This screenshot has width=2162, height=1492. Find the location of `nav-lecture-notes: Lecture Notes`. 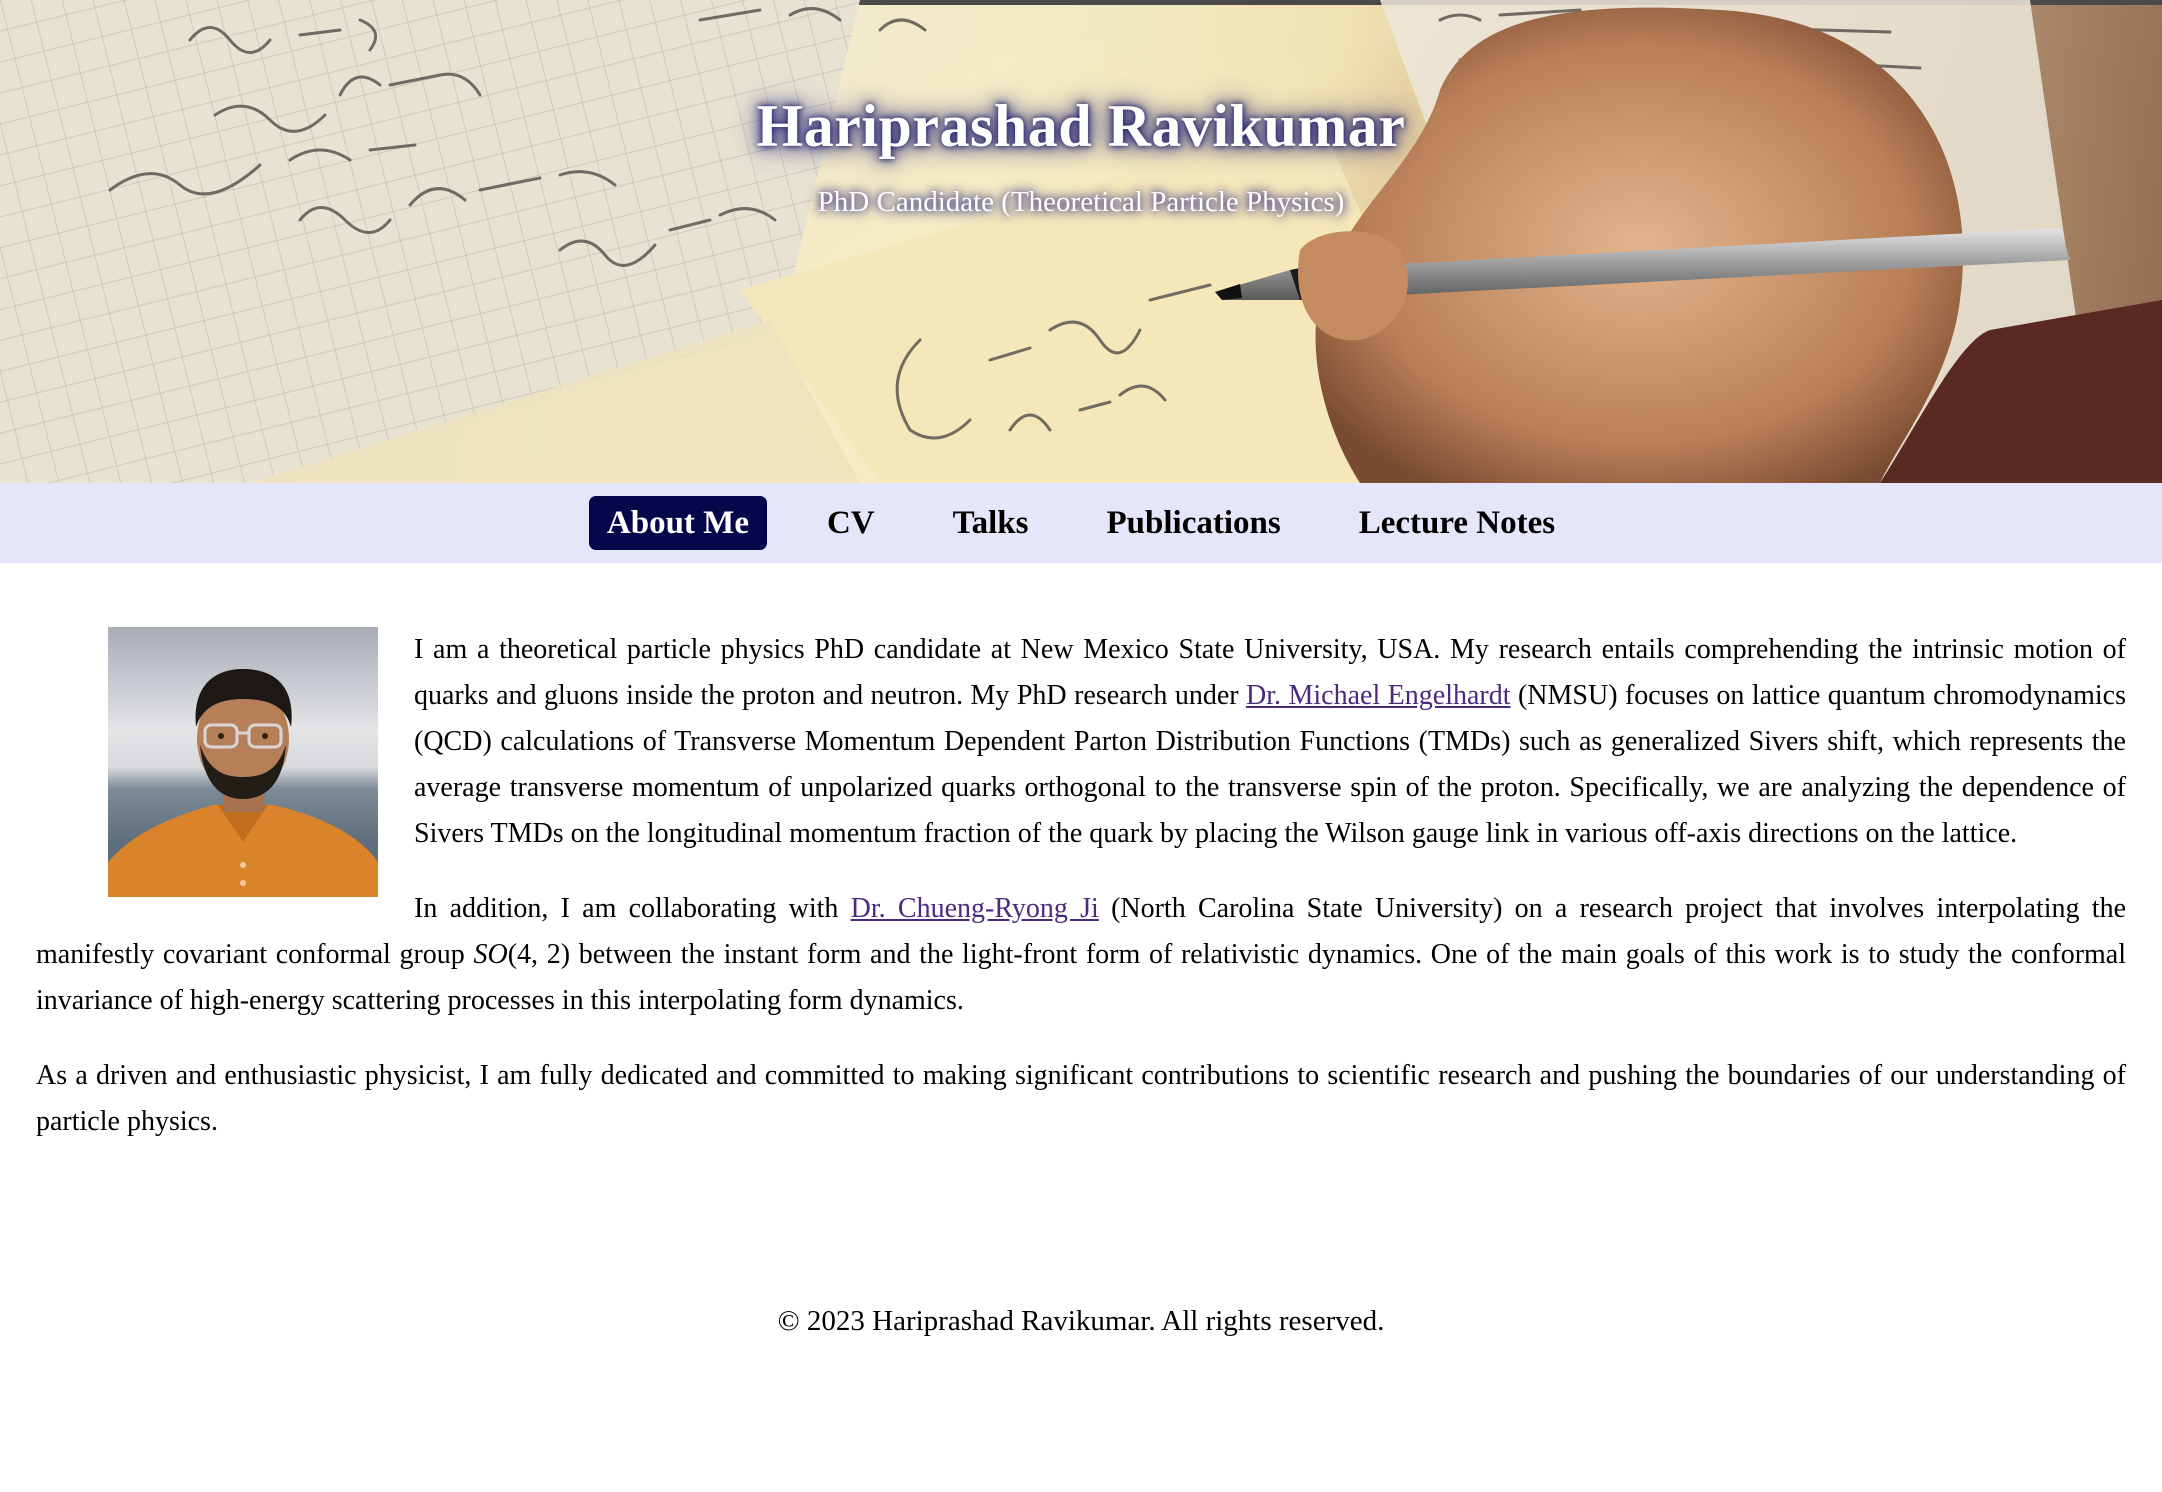

nav-lecture-notes: Lecture Notes is located at coordinates (1457, 523).